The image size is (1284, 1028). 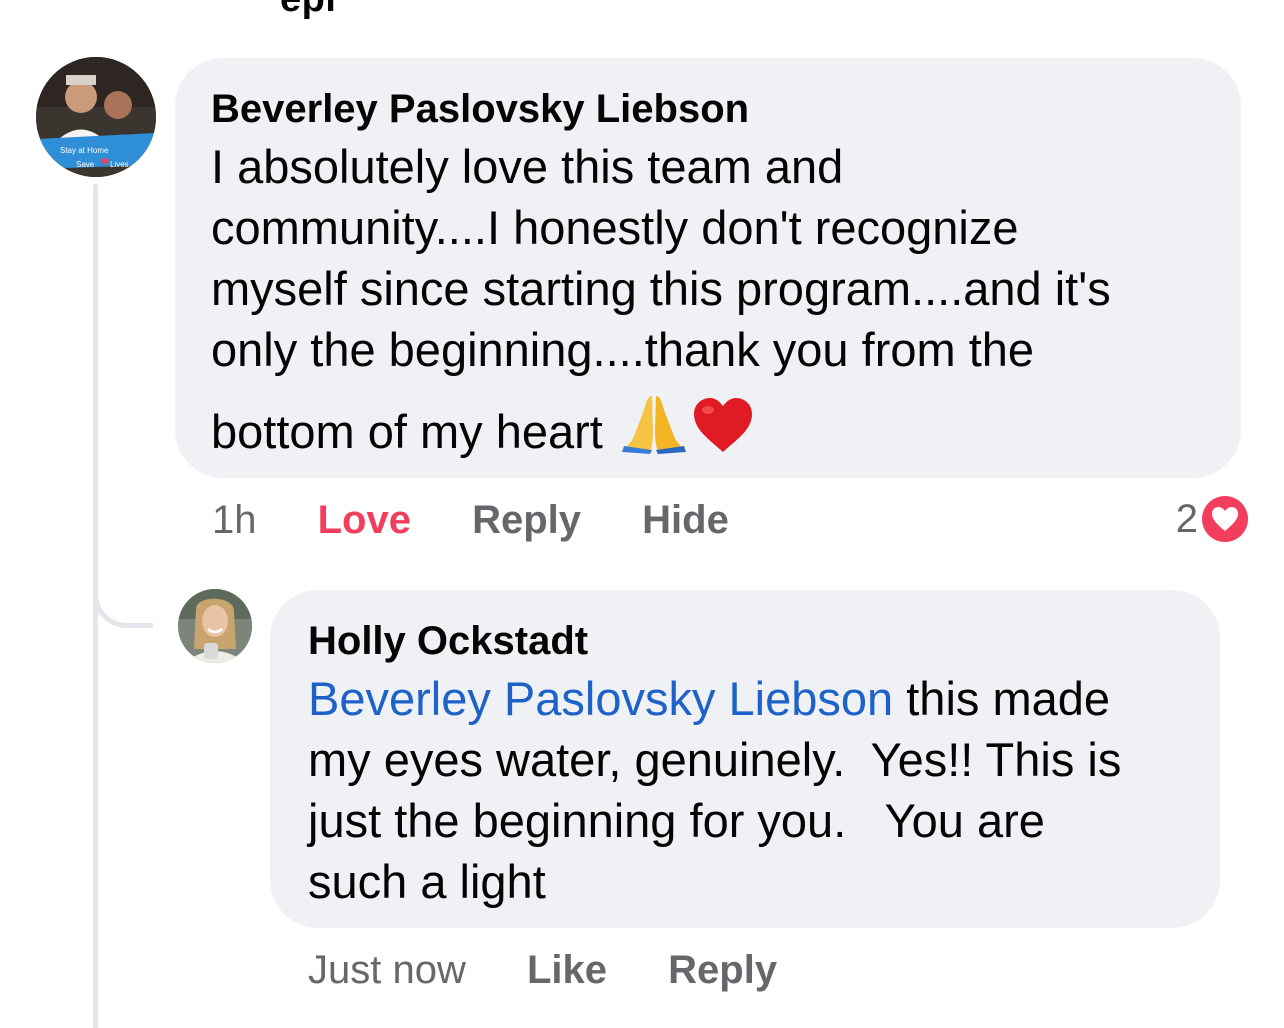 I want to click on hide-button: Hide, so click(x=685, y=520).